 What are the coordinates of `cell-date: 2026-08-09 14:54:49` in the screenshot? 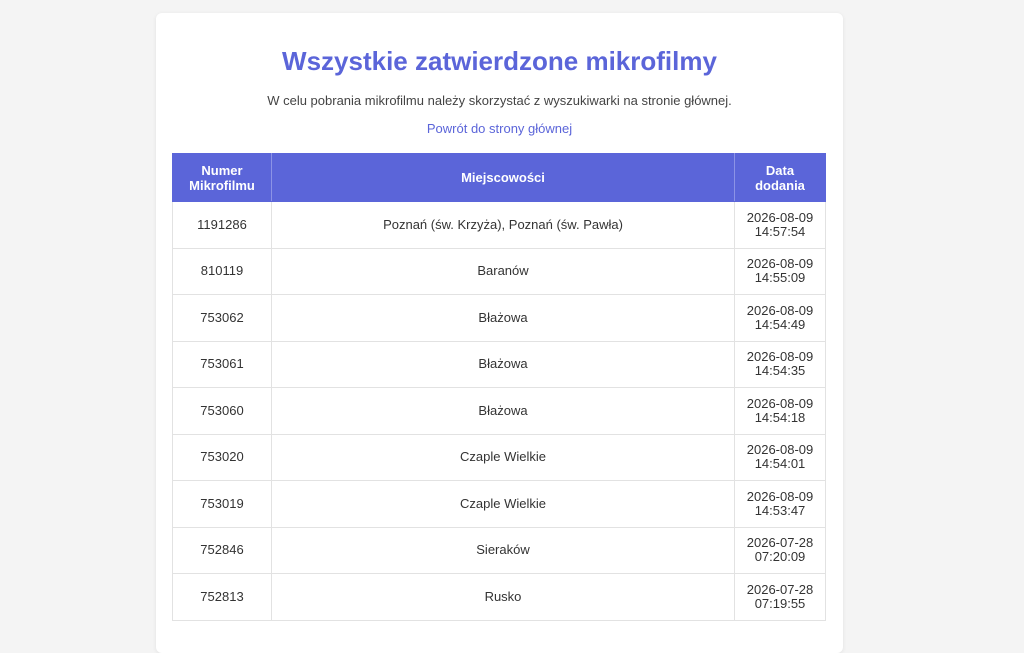 It's located at (780, 318).